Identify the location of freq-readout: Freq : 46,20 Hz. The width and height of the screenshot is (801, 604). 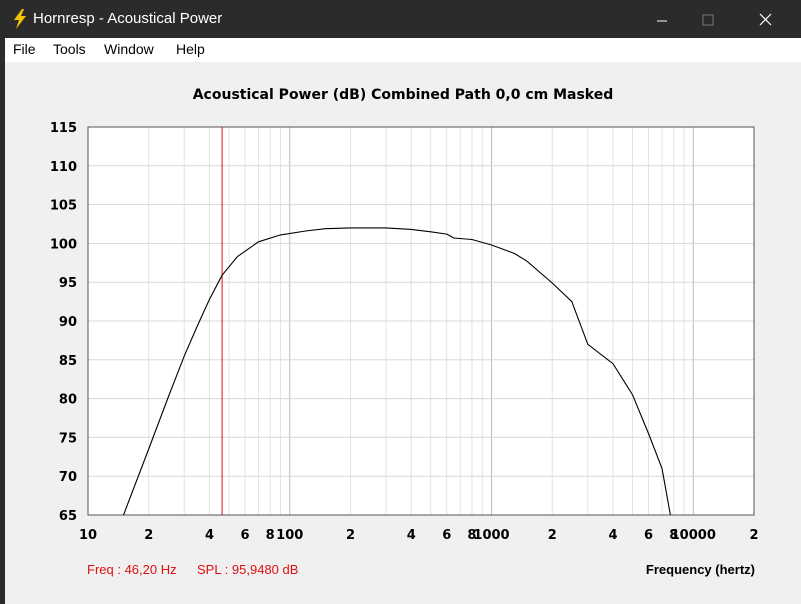
(132, 569).